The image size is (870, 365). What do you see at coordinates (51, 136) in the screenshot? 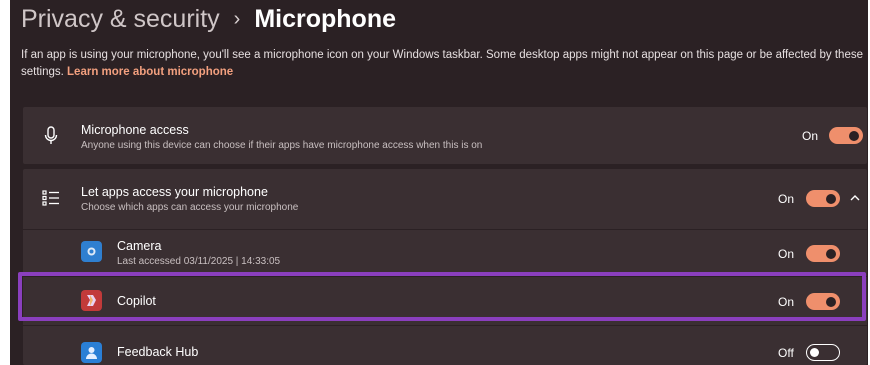
I see `microphone-icon` at bounding box center [51, 136].